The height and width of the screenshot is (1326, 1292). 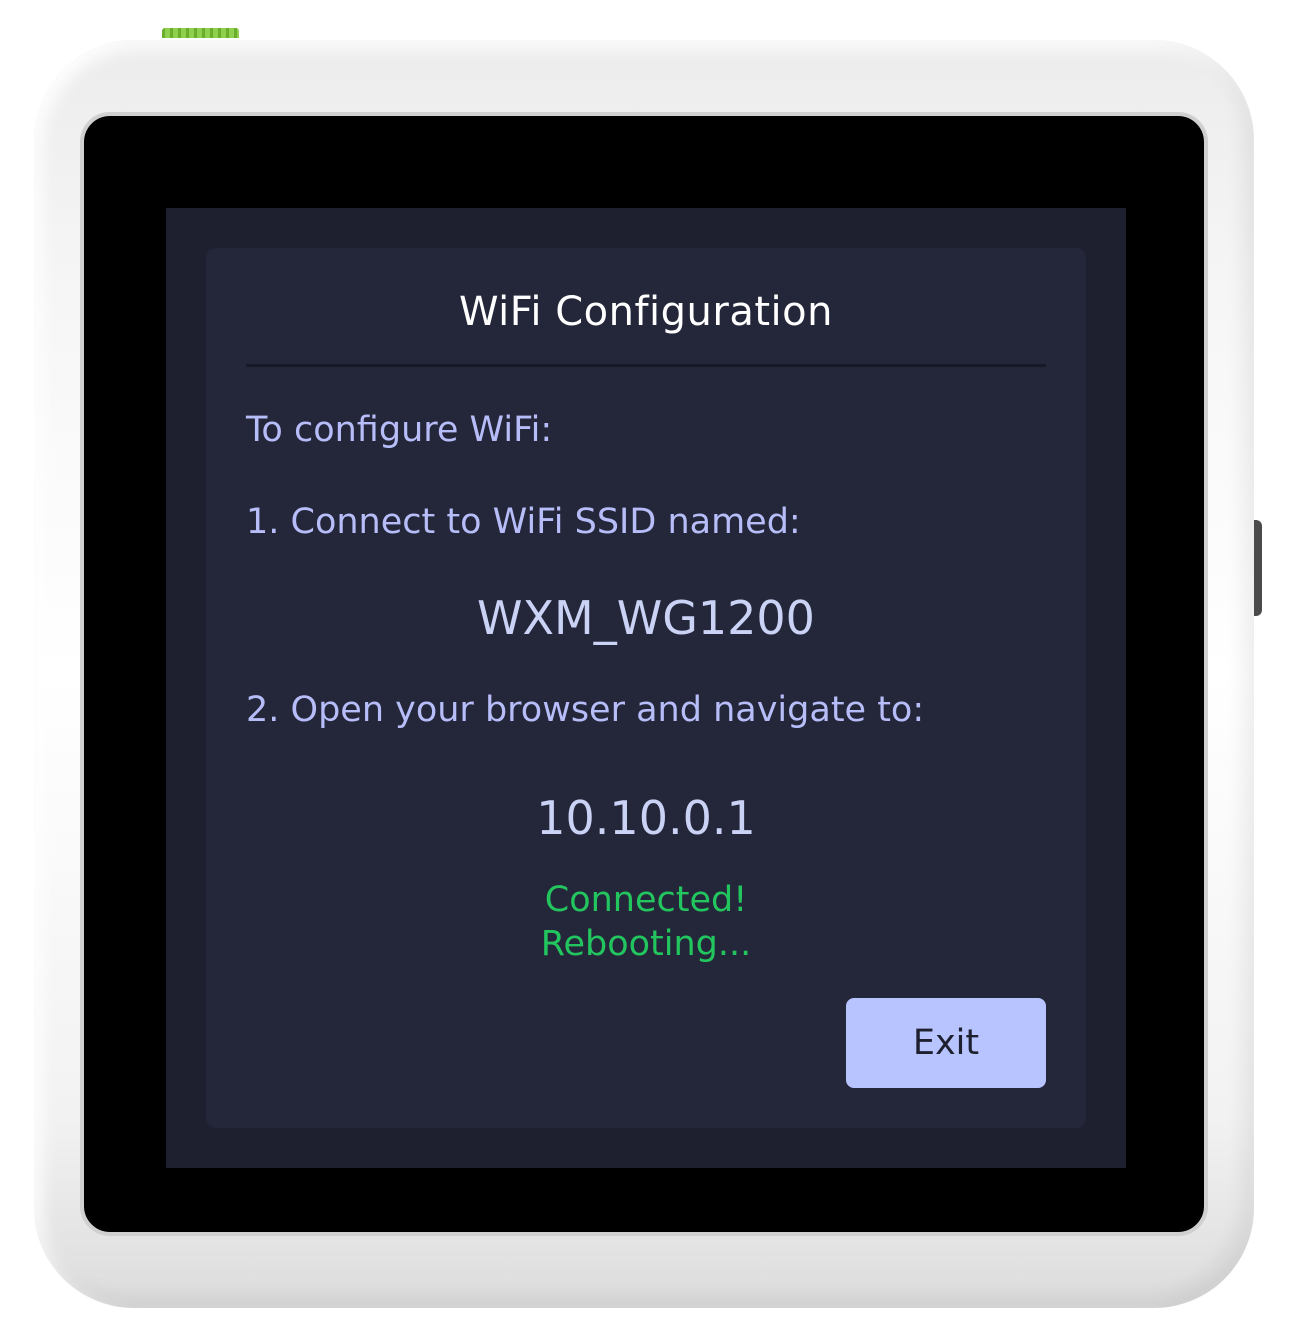 I want to click on exit-button: Exit, so click(x=946, y=1043).